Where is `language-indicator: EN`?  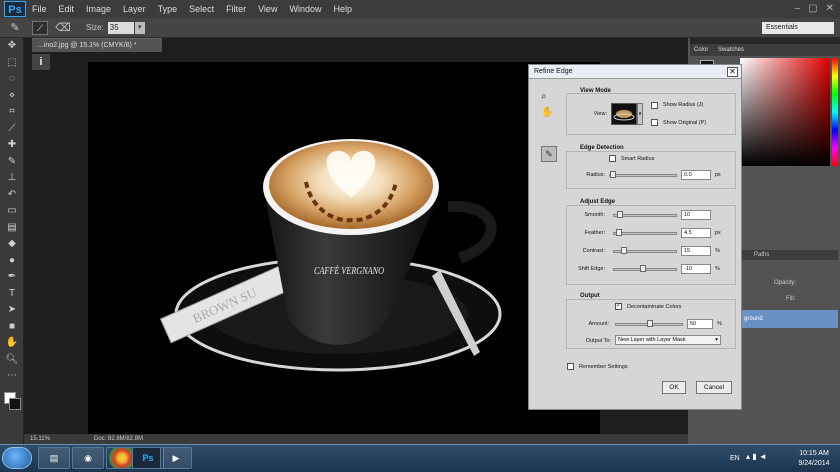
language-indicator: EN is located at coordinates (735, 458).